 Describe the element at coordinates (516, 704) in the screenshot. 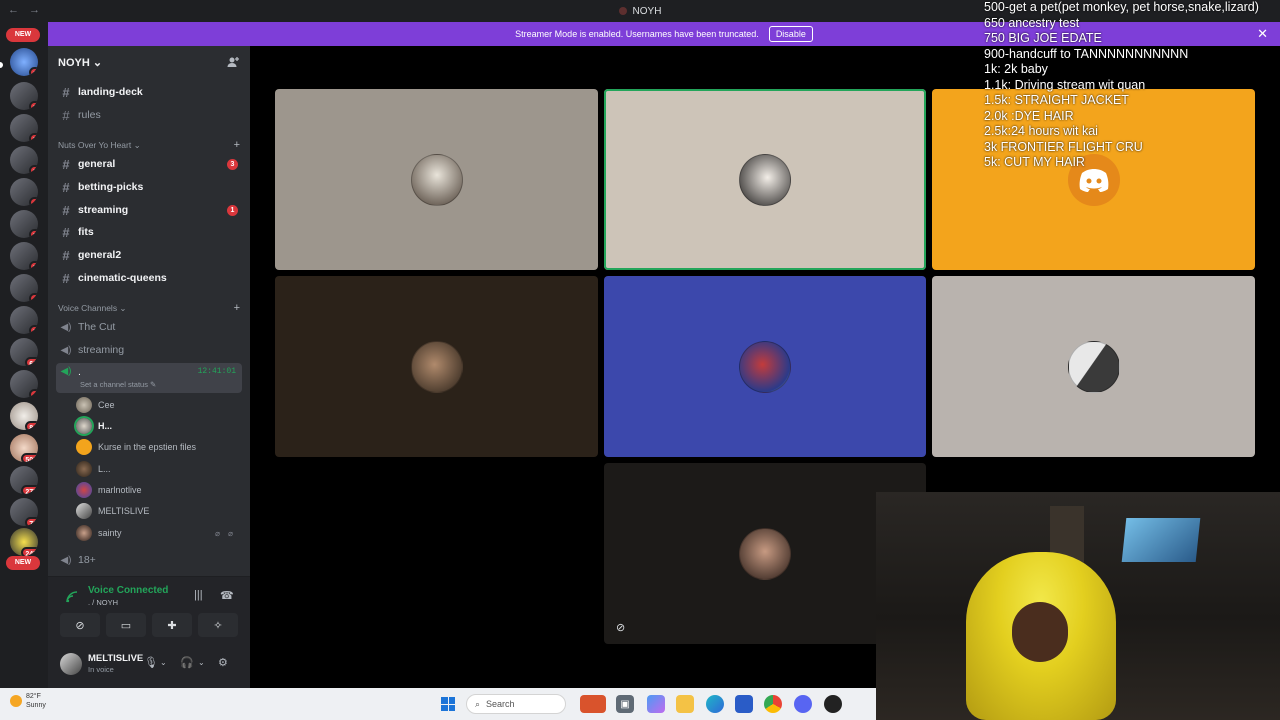

I see `taskbar-search: ⌕ Search` at that location.